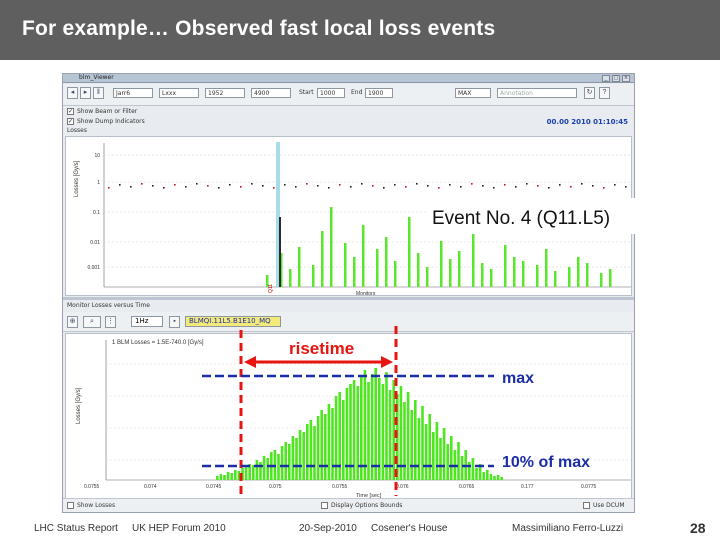 Image resolution: width=720 pixels, height=540 pixels. I want to click on footer-date: 20-Sep-2010, so click(328, 528).